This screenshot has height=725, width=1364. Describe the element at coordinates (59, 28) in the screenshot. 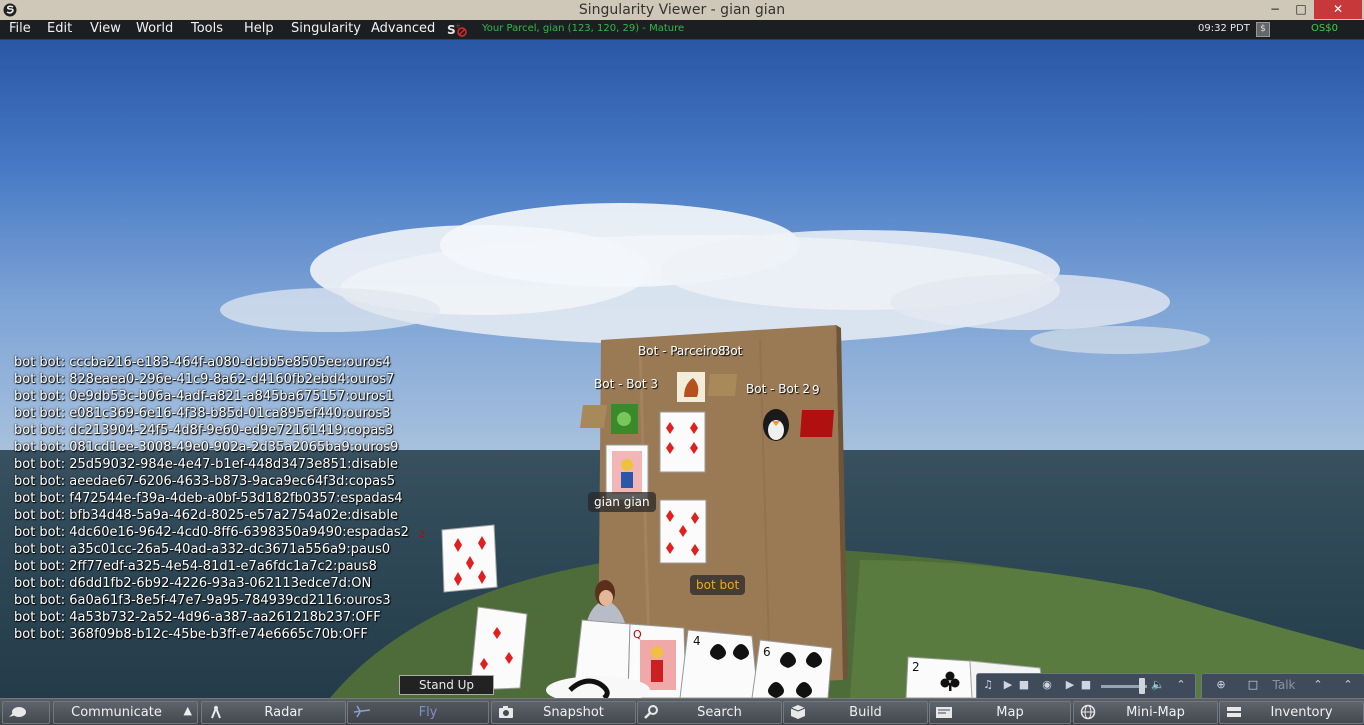

I see `menu-edit: Edit` at that location.